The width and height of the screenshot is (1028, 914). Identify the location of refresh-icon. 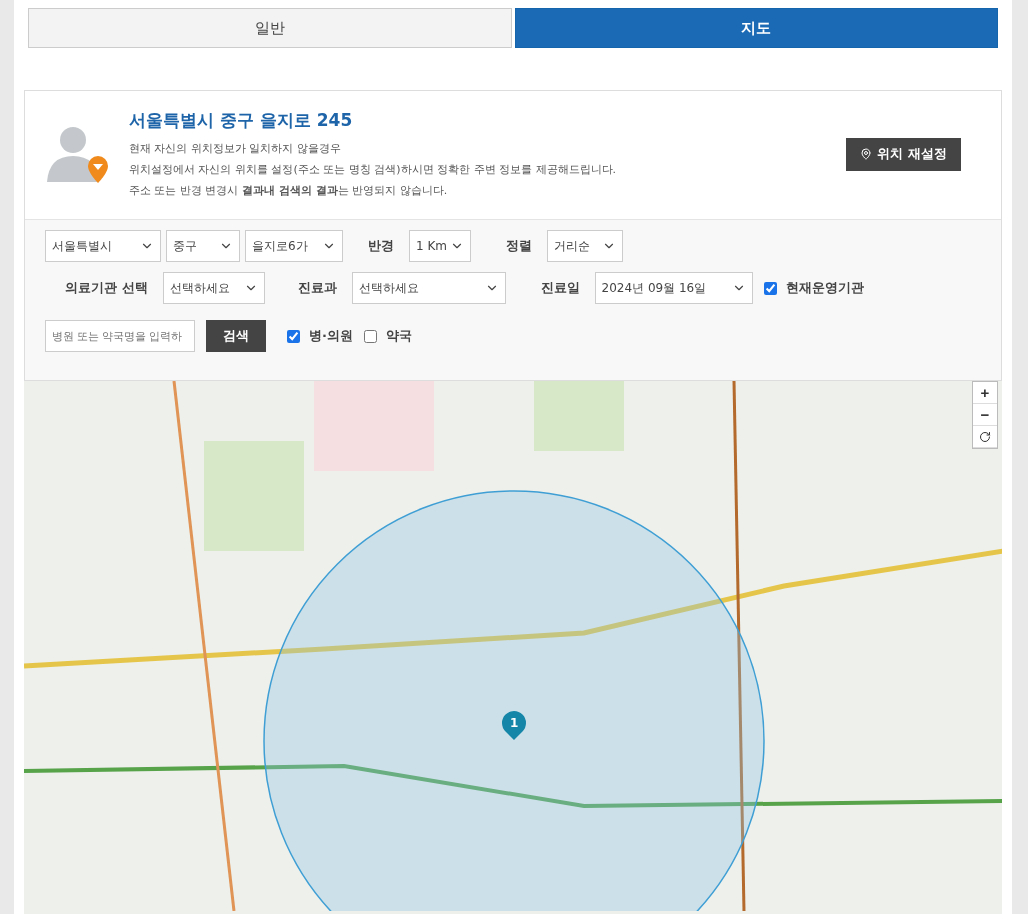
(985, 436).